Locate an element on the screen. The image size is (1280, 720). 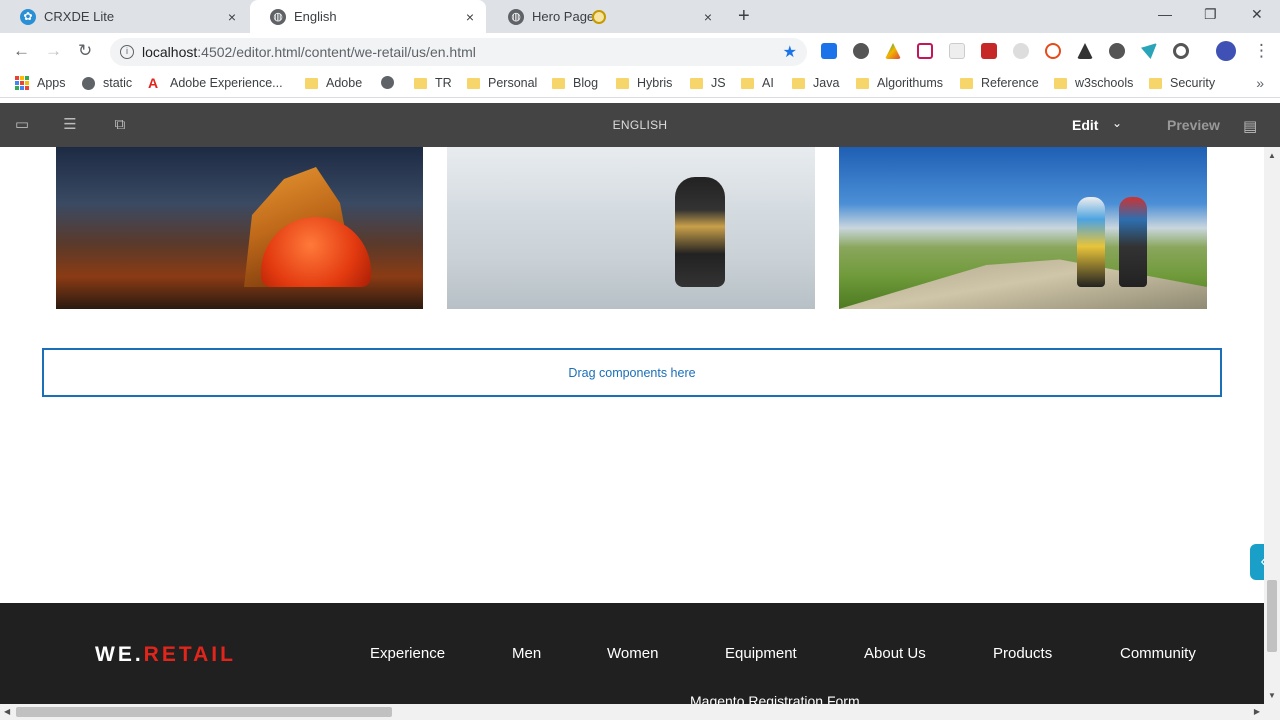
horizontal-scrollbar: ◀ ▶ is located at coordinates (640, 712).